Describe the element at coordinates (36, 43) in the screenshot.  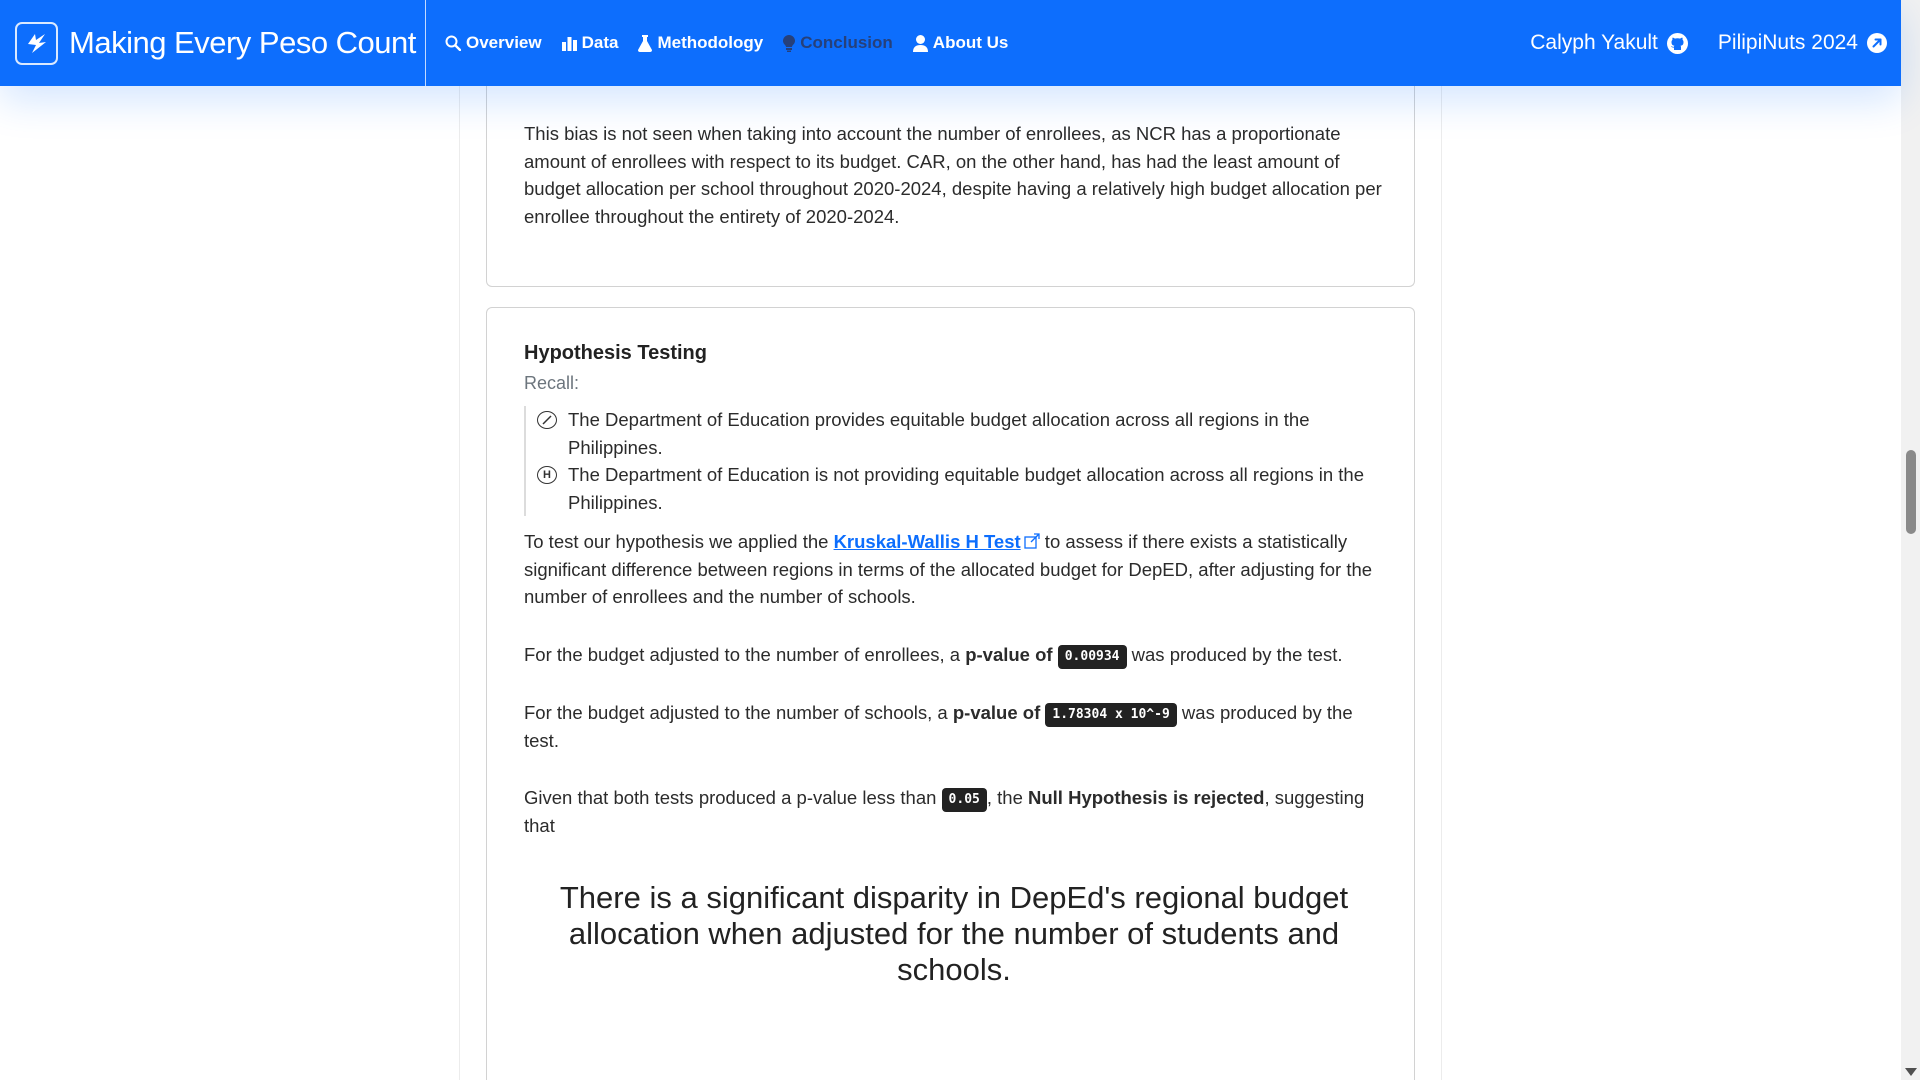
I see `brand-logo-icon` at that location.